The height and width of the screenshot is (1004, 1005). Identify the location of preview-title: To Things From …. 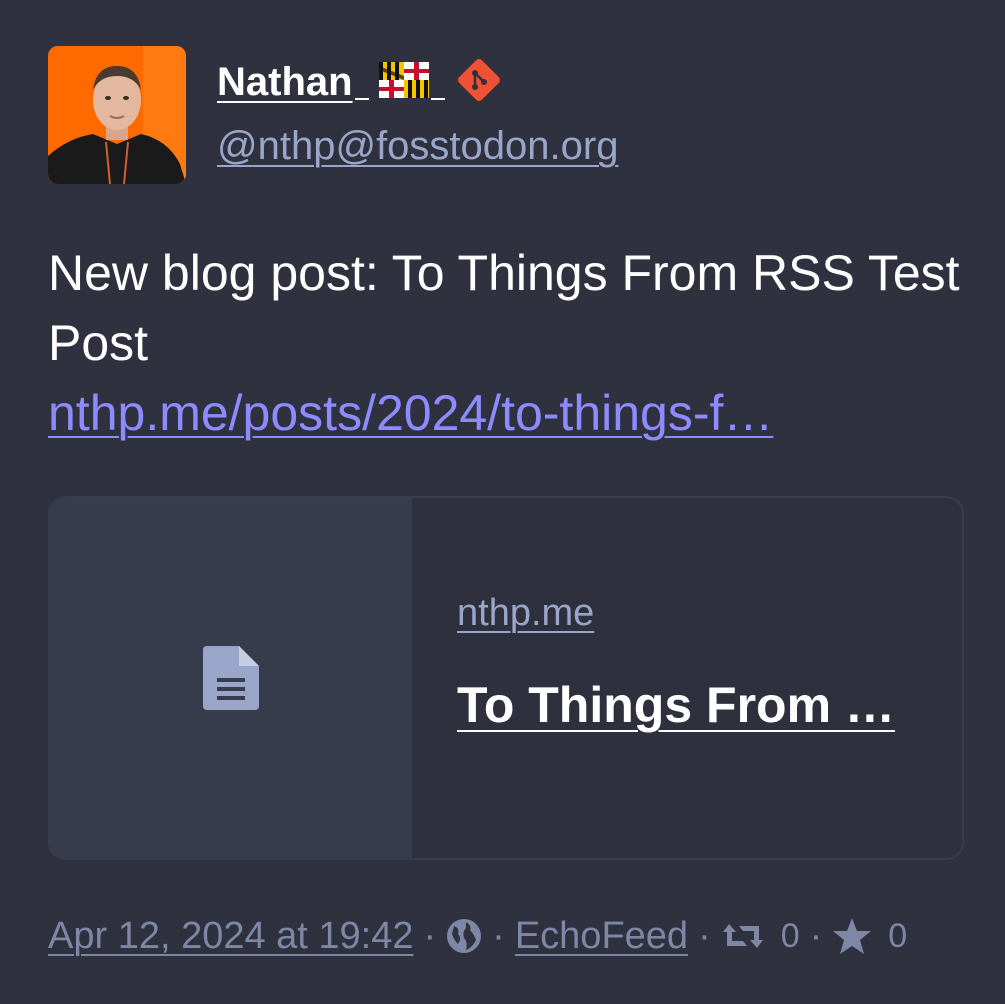
(687, 705).